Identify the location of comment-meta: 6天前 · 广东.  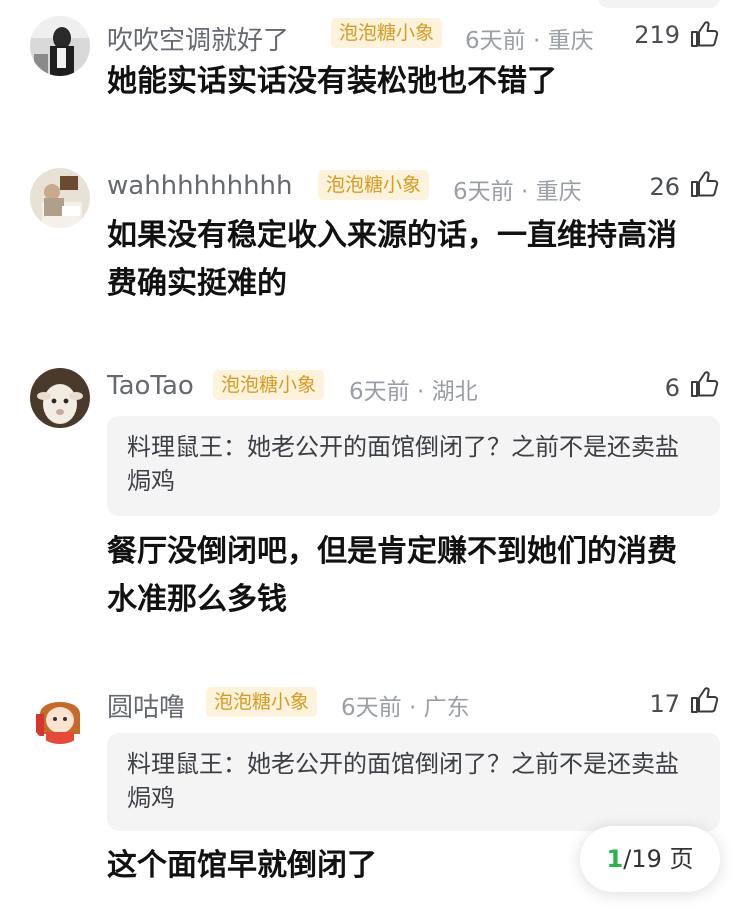
(405, 708).